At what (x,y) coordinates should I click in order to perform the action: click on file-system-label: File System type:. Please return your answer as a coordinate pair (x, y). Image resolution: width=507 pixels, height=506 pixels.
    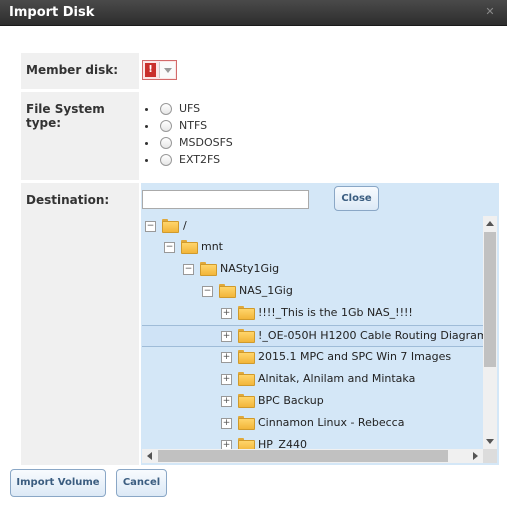
    Looking at the image, I should click on (80, 136).